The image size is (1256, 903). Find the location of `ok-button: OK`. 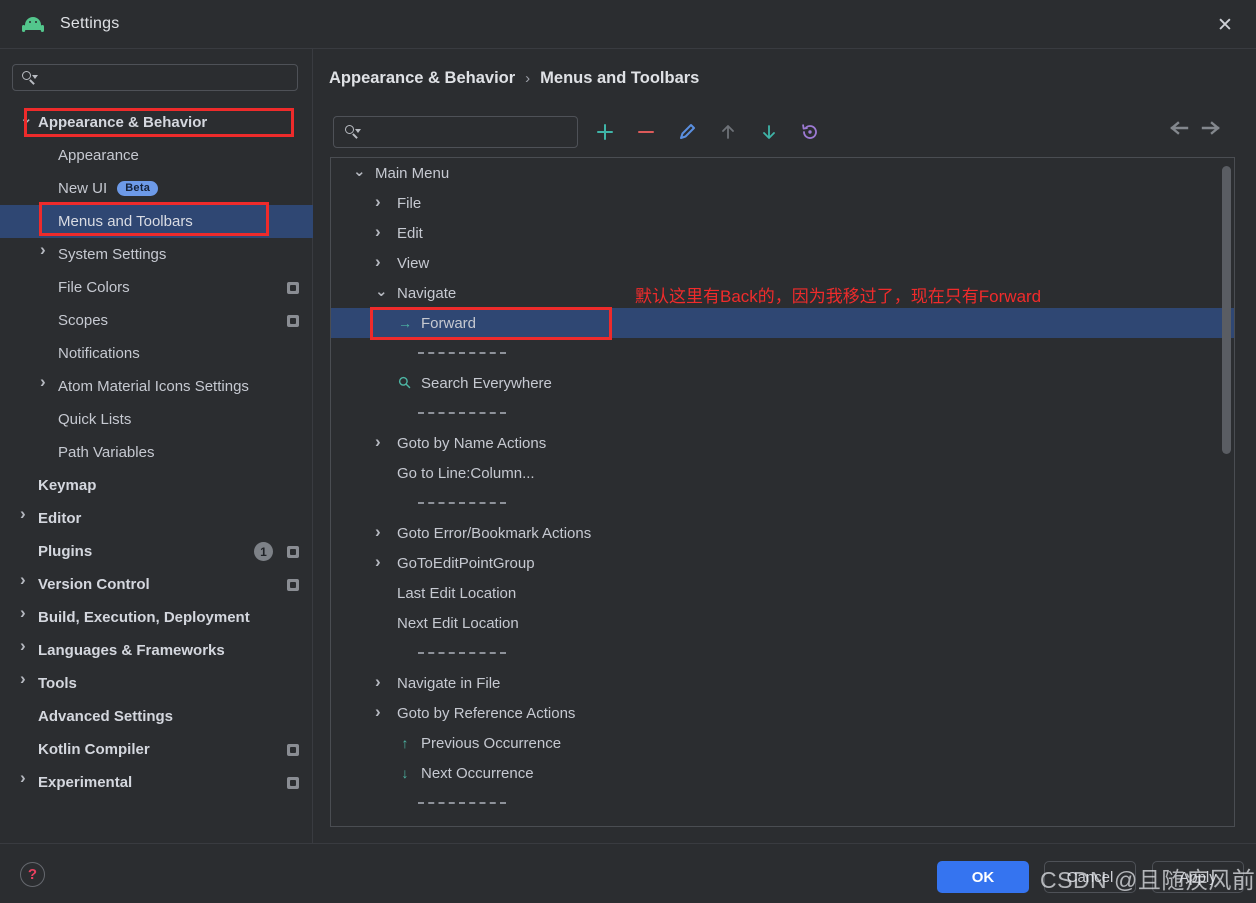

ok-button: OK is located at coordinates (983, 877).